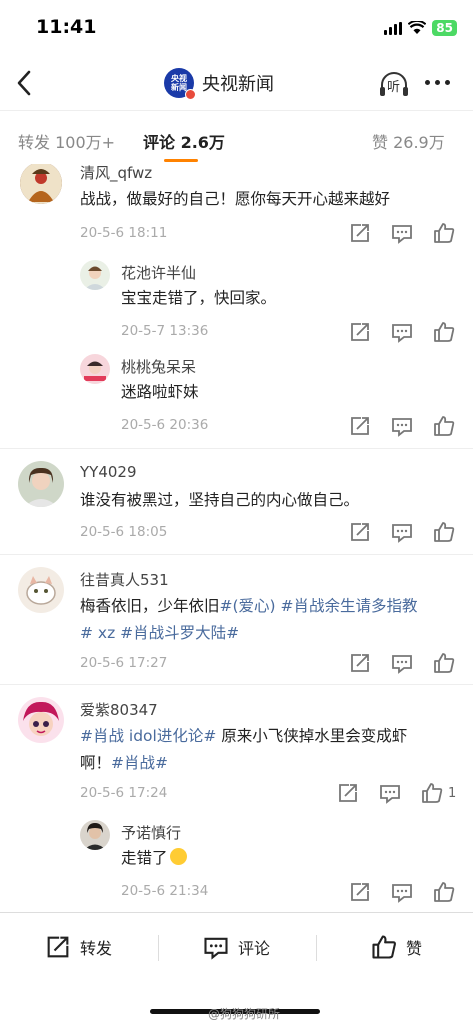 The image size is (473, 1024). What do you see at coordinates (119, 709) in the screenshot?
I see `comment-username: 爱紫80347` at bounding box center [119, 709].